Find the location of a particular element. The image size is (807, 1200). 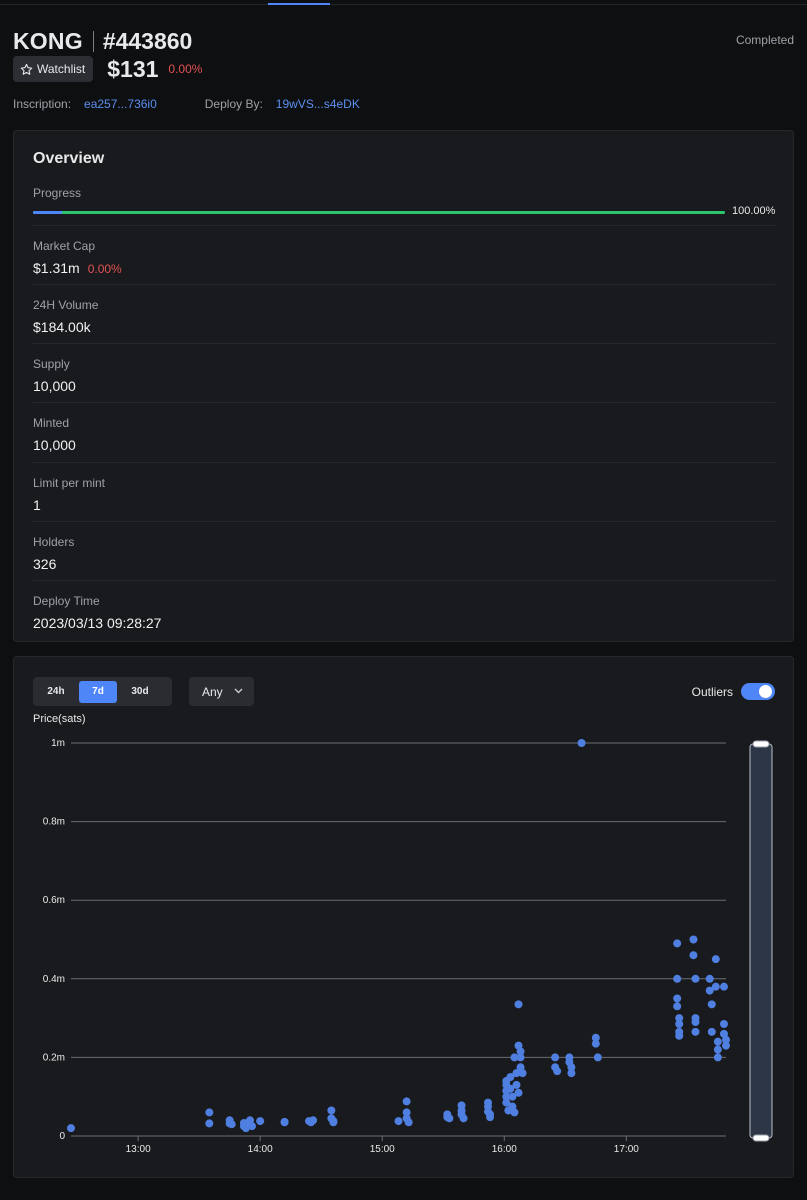

limit-label: Limit per mint is located at coordinates (69, 483).